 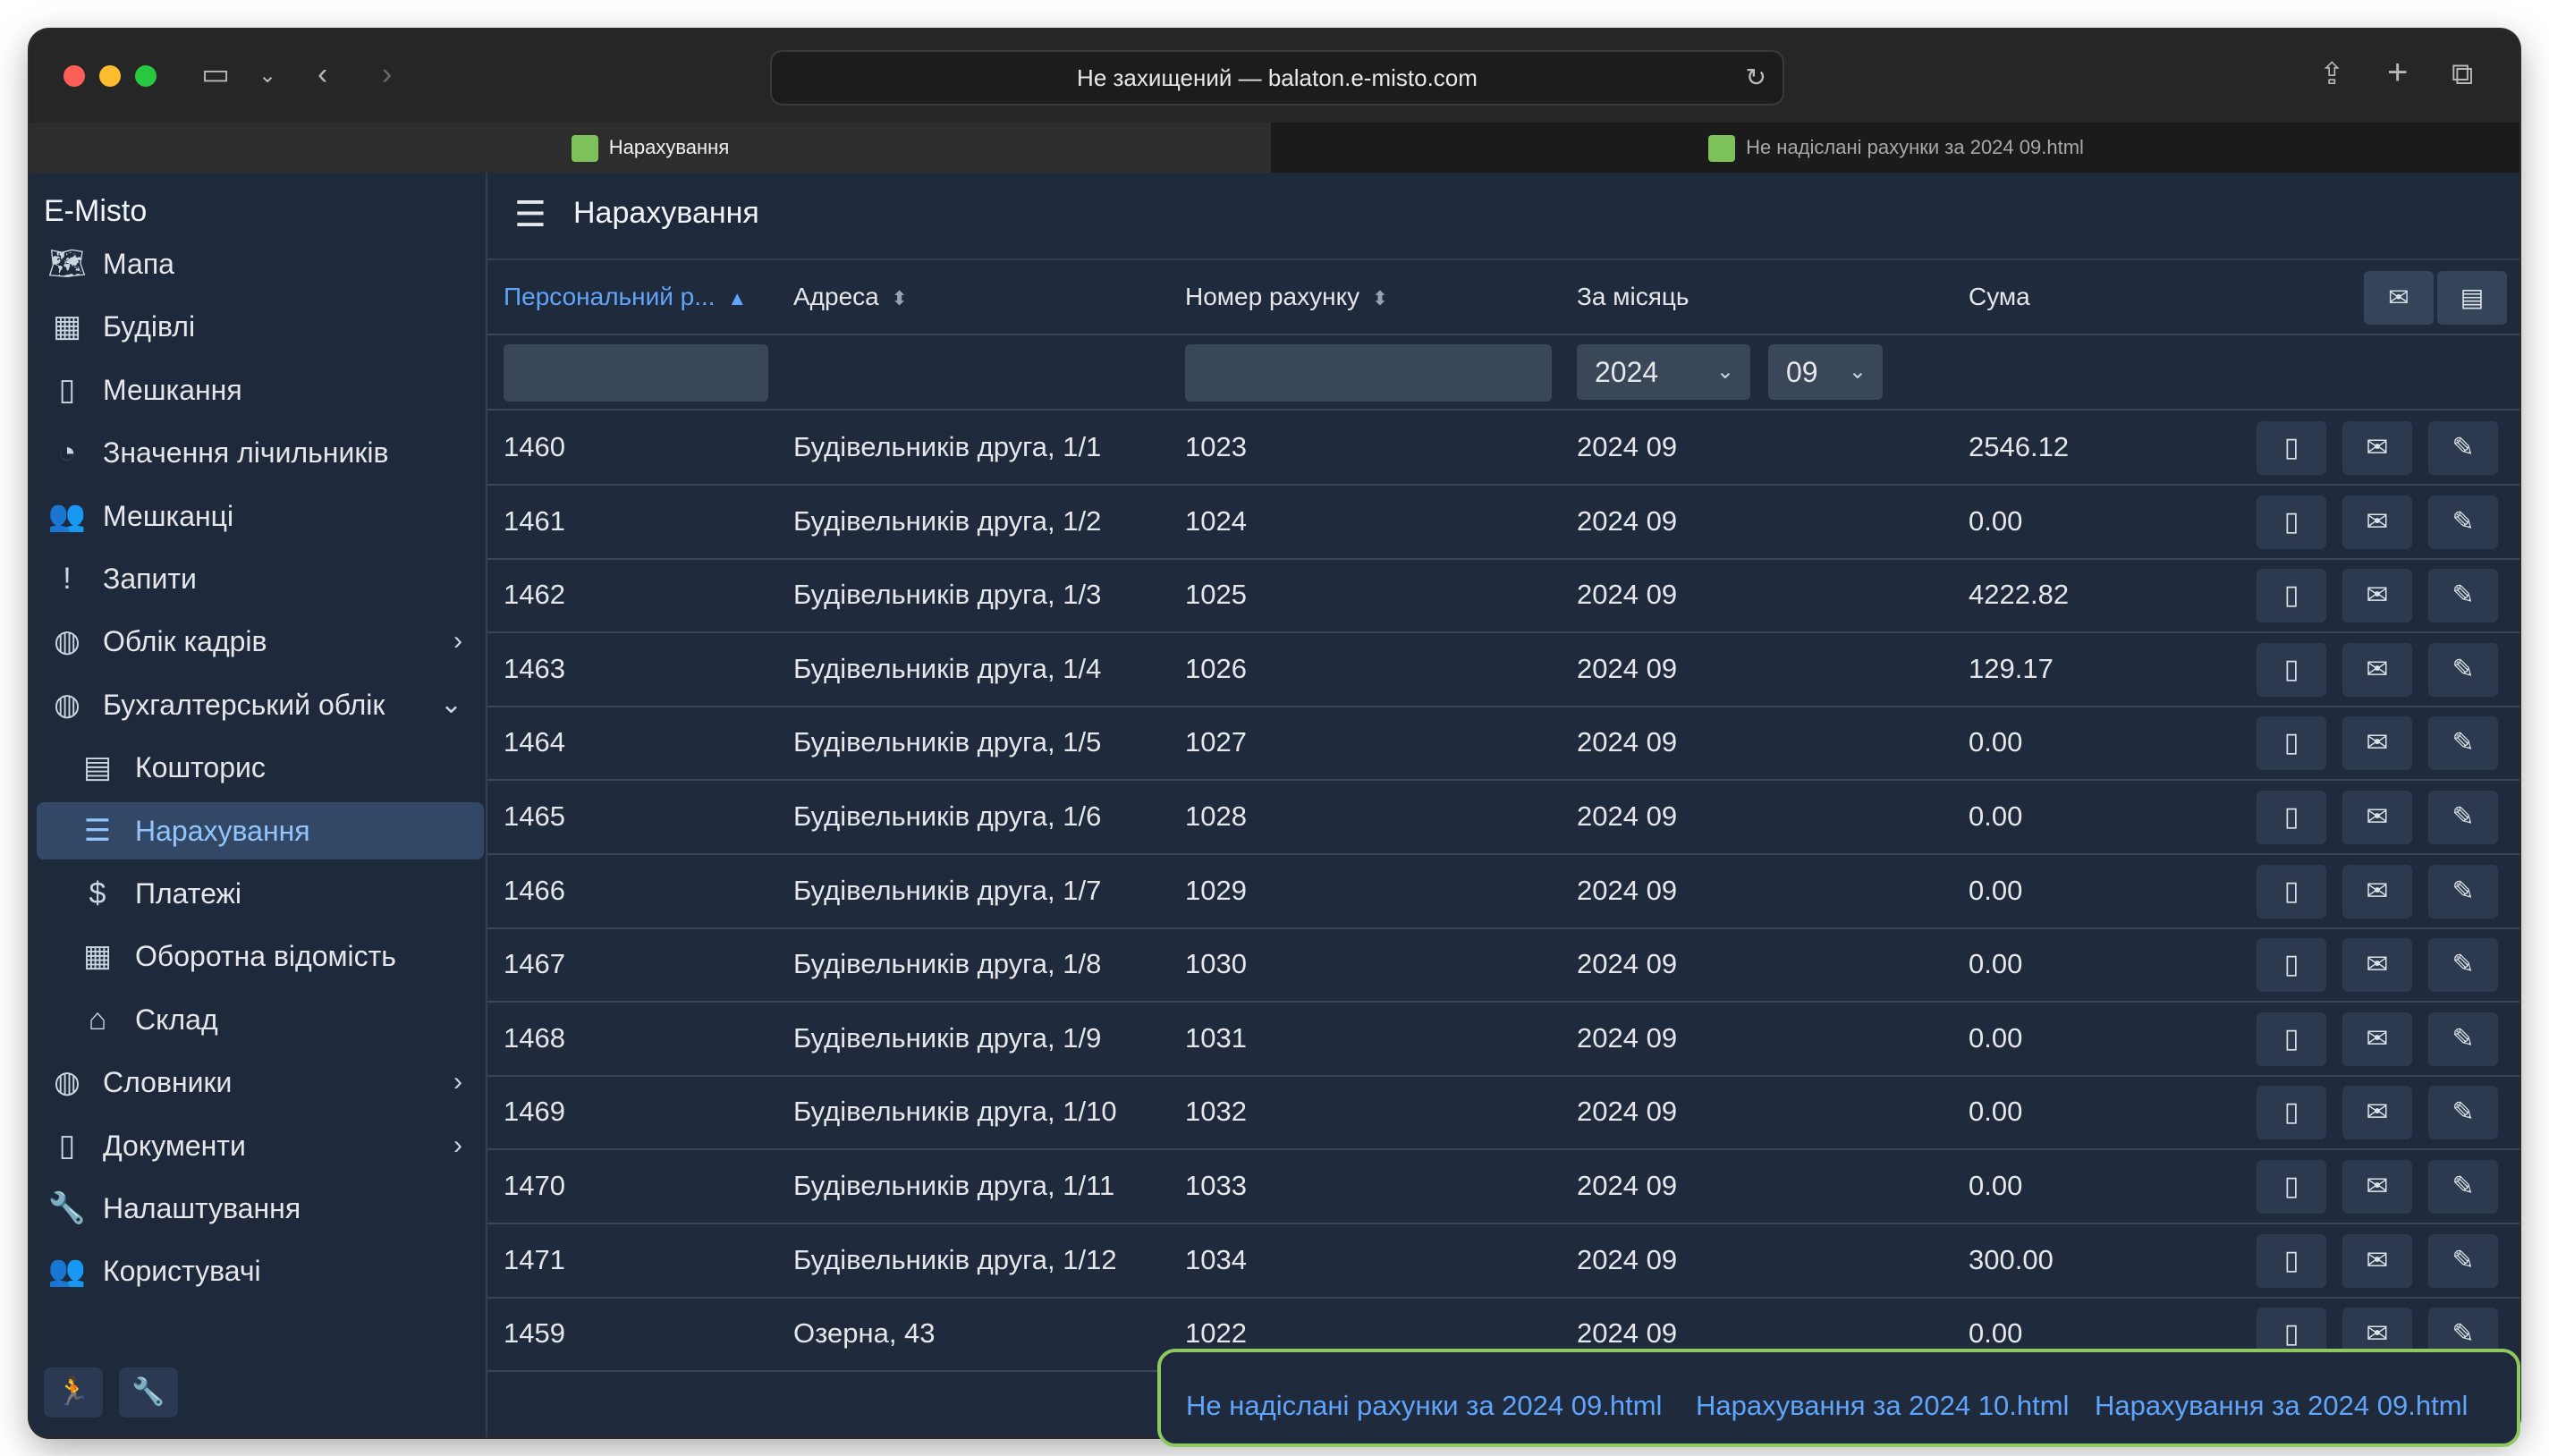 I want to click on year-select: 2024 ⌄, so click(x=1663, y=372).